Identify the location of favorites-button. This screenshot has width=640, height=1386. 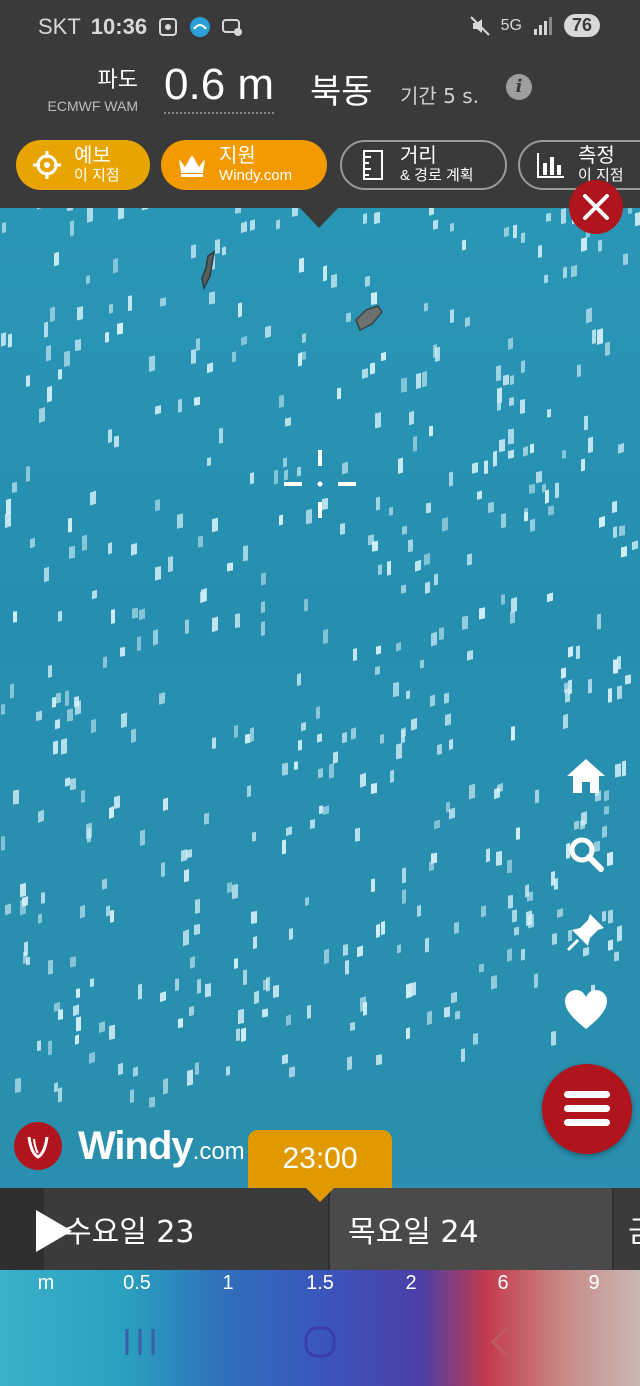
(586, 1010).